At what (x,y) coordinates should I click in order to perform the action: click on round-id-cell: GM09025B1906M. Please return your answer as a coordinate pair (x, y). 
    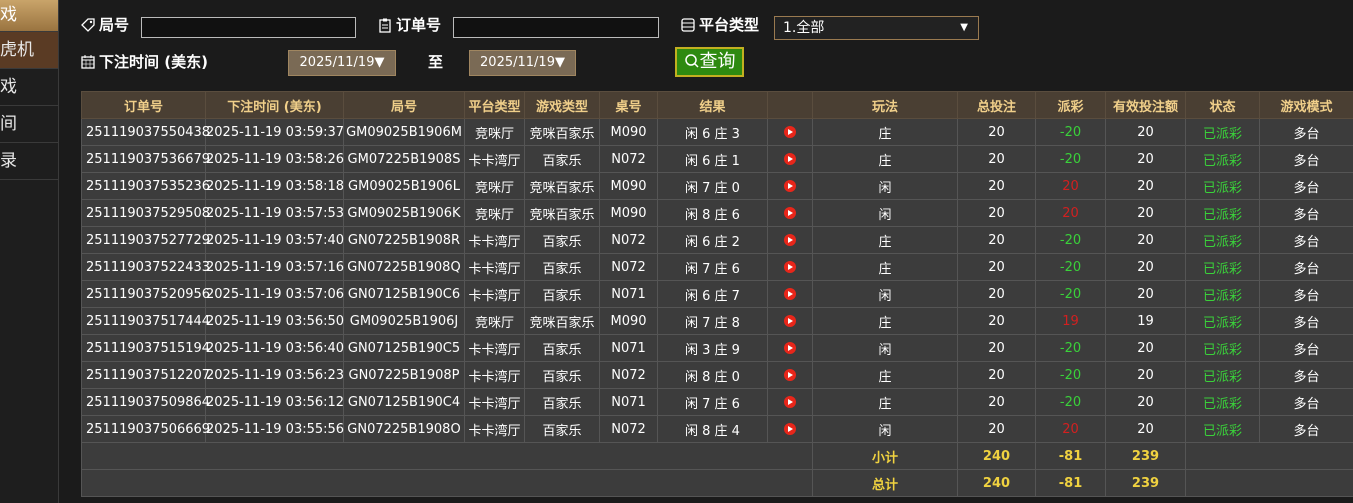
    Looking at the image, I should click on (404, 132).